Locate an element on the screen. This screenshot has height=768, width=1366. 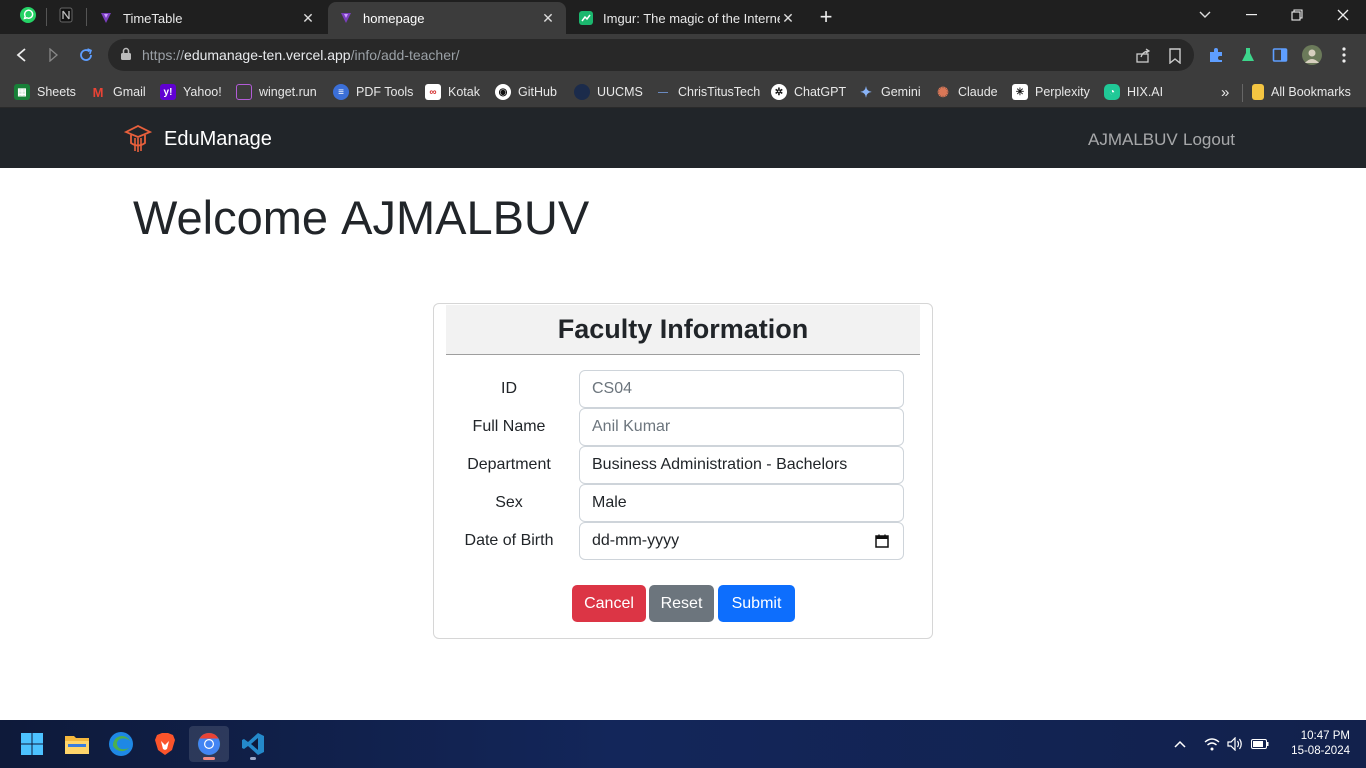
chrome-browser-button is located at coordinates (209, 744).